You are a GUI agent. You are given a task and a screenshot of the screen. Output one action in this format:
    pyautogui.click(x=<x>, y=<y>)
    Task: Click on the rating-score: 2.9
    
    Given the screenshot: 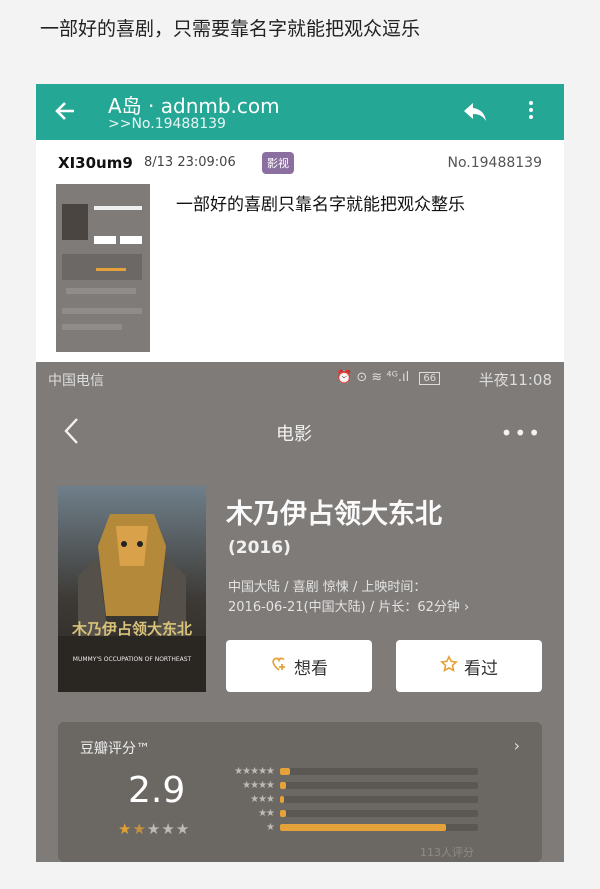 What is the action you would take?
    pyautogui.click(x=157, y=790)
    